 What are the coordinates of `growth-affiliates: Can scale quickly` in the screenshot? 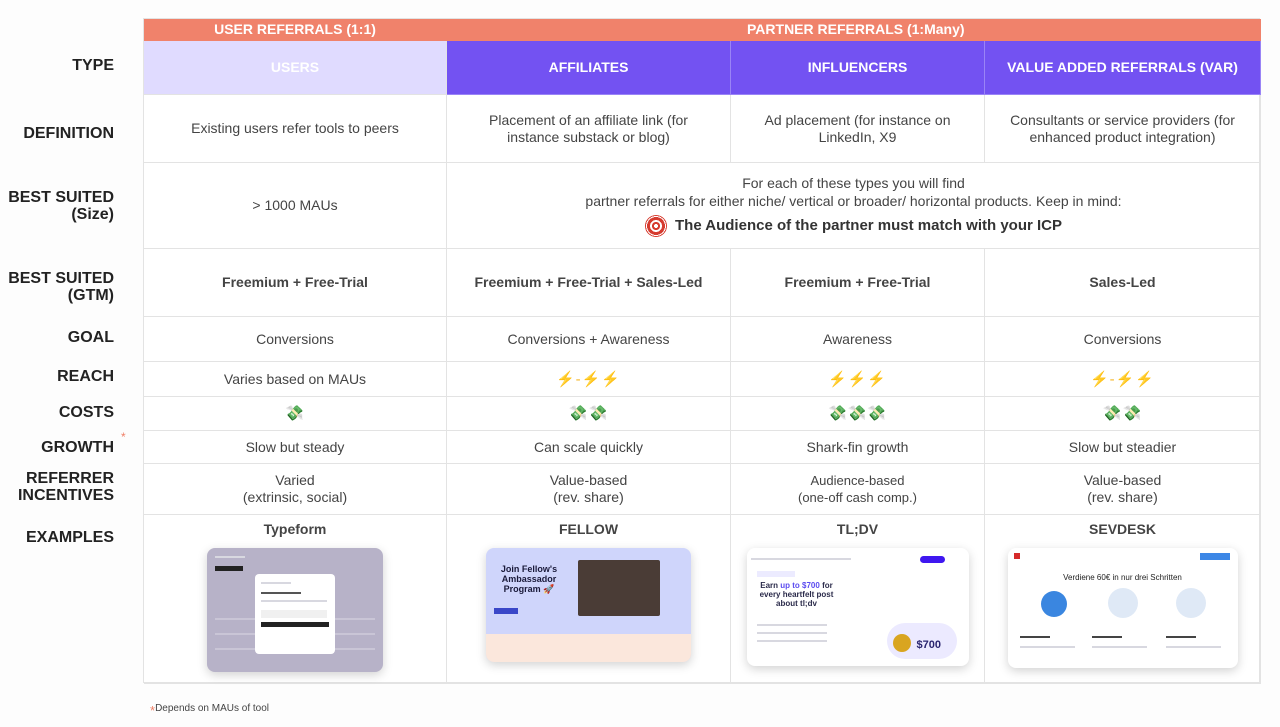 It's located at (589, 447).